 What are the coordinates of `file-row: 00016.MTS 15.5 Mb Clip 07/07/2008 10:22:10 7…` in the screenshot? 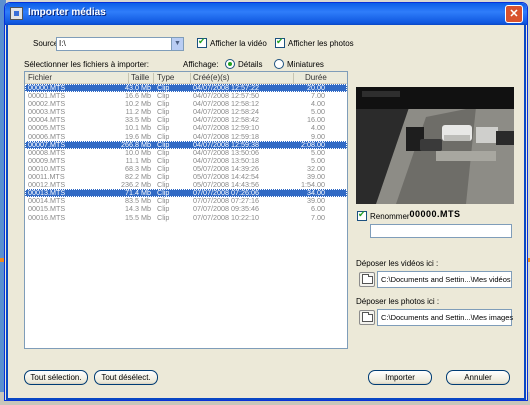 It's located at (186, 217).